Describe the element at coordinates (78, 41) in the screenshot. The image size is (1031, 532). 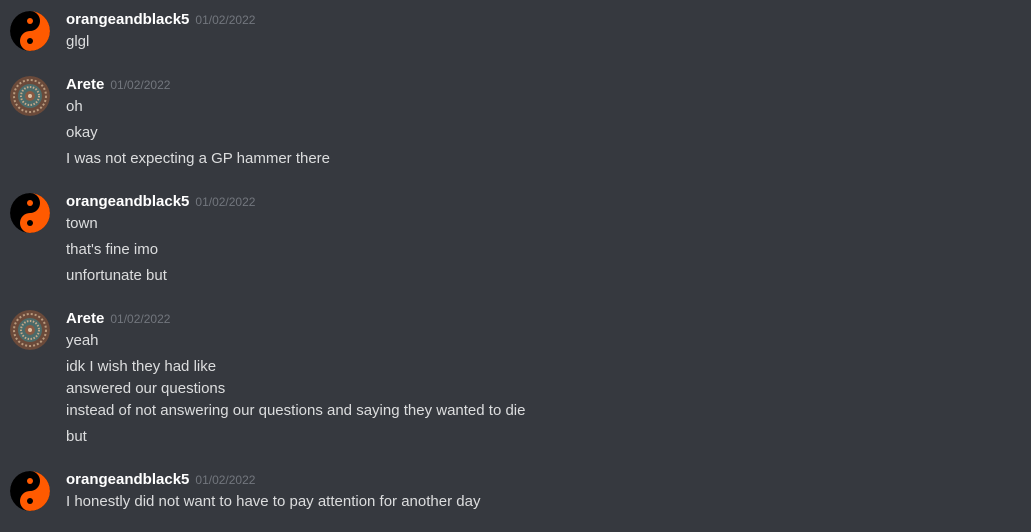
I see `message-text: glgl` at that location.